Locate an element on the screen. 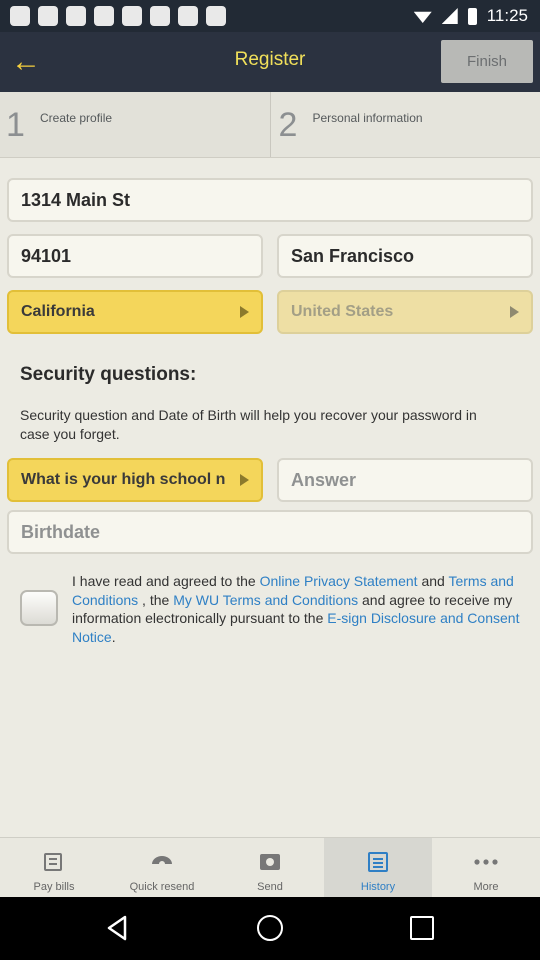 This screenshot has width=540, height=960. finish-button: Finish is located at coordinates (487, 61).